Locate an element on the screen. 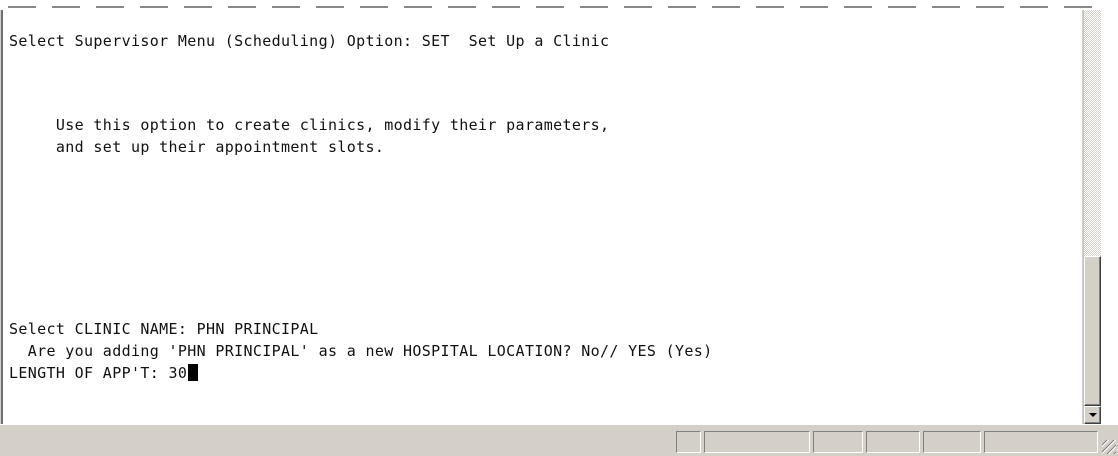  text-cursor is located at coordinates (193, 372).